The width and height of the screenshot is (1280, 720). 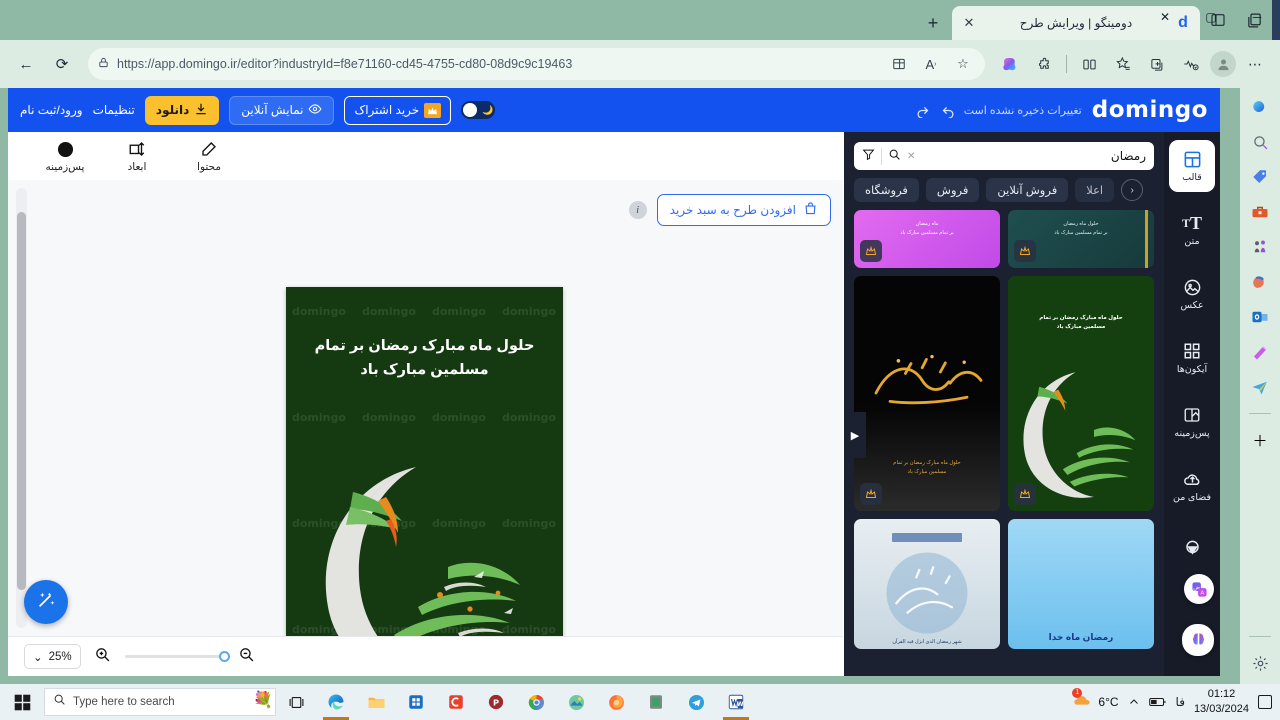 I want to click on favorite-star-icon: ☆, so click(x=963, y=64).